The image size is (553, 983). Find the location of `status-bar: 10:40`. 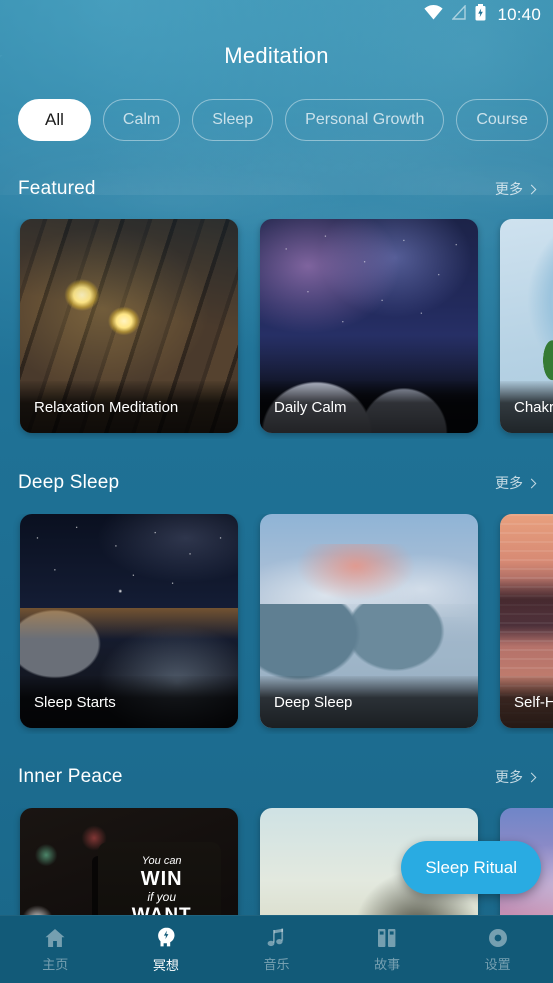

status-bar: 10:40 is located at coordinates (276, 15).